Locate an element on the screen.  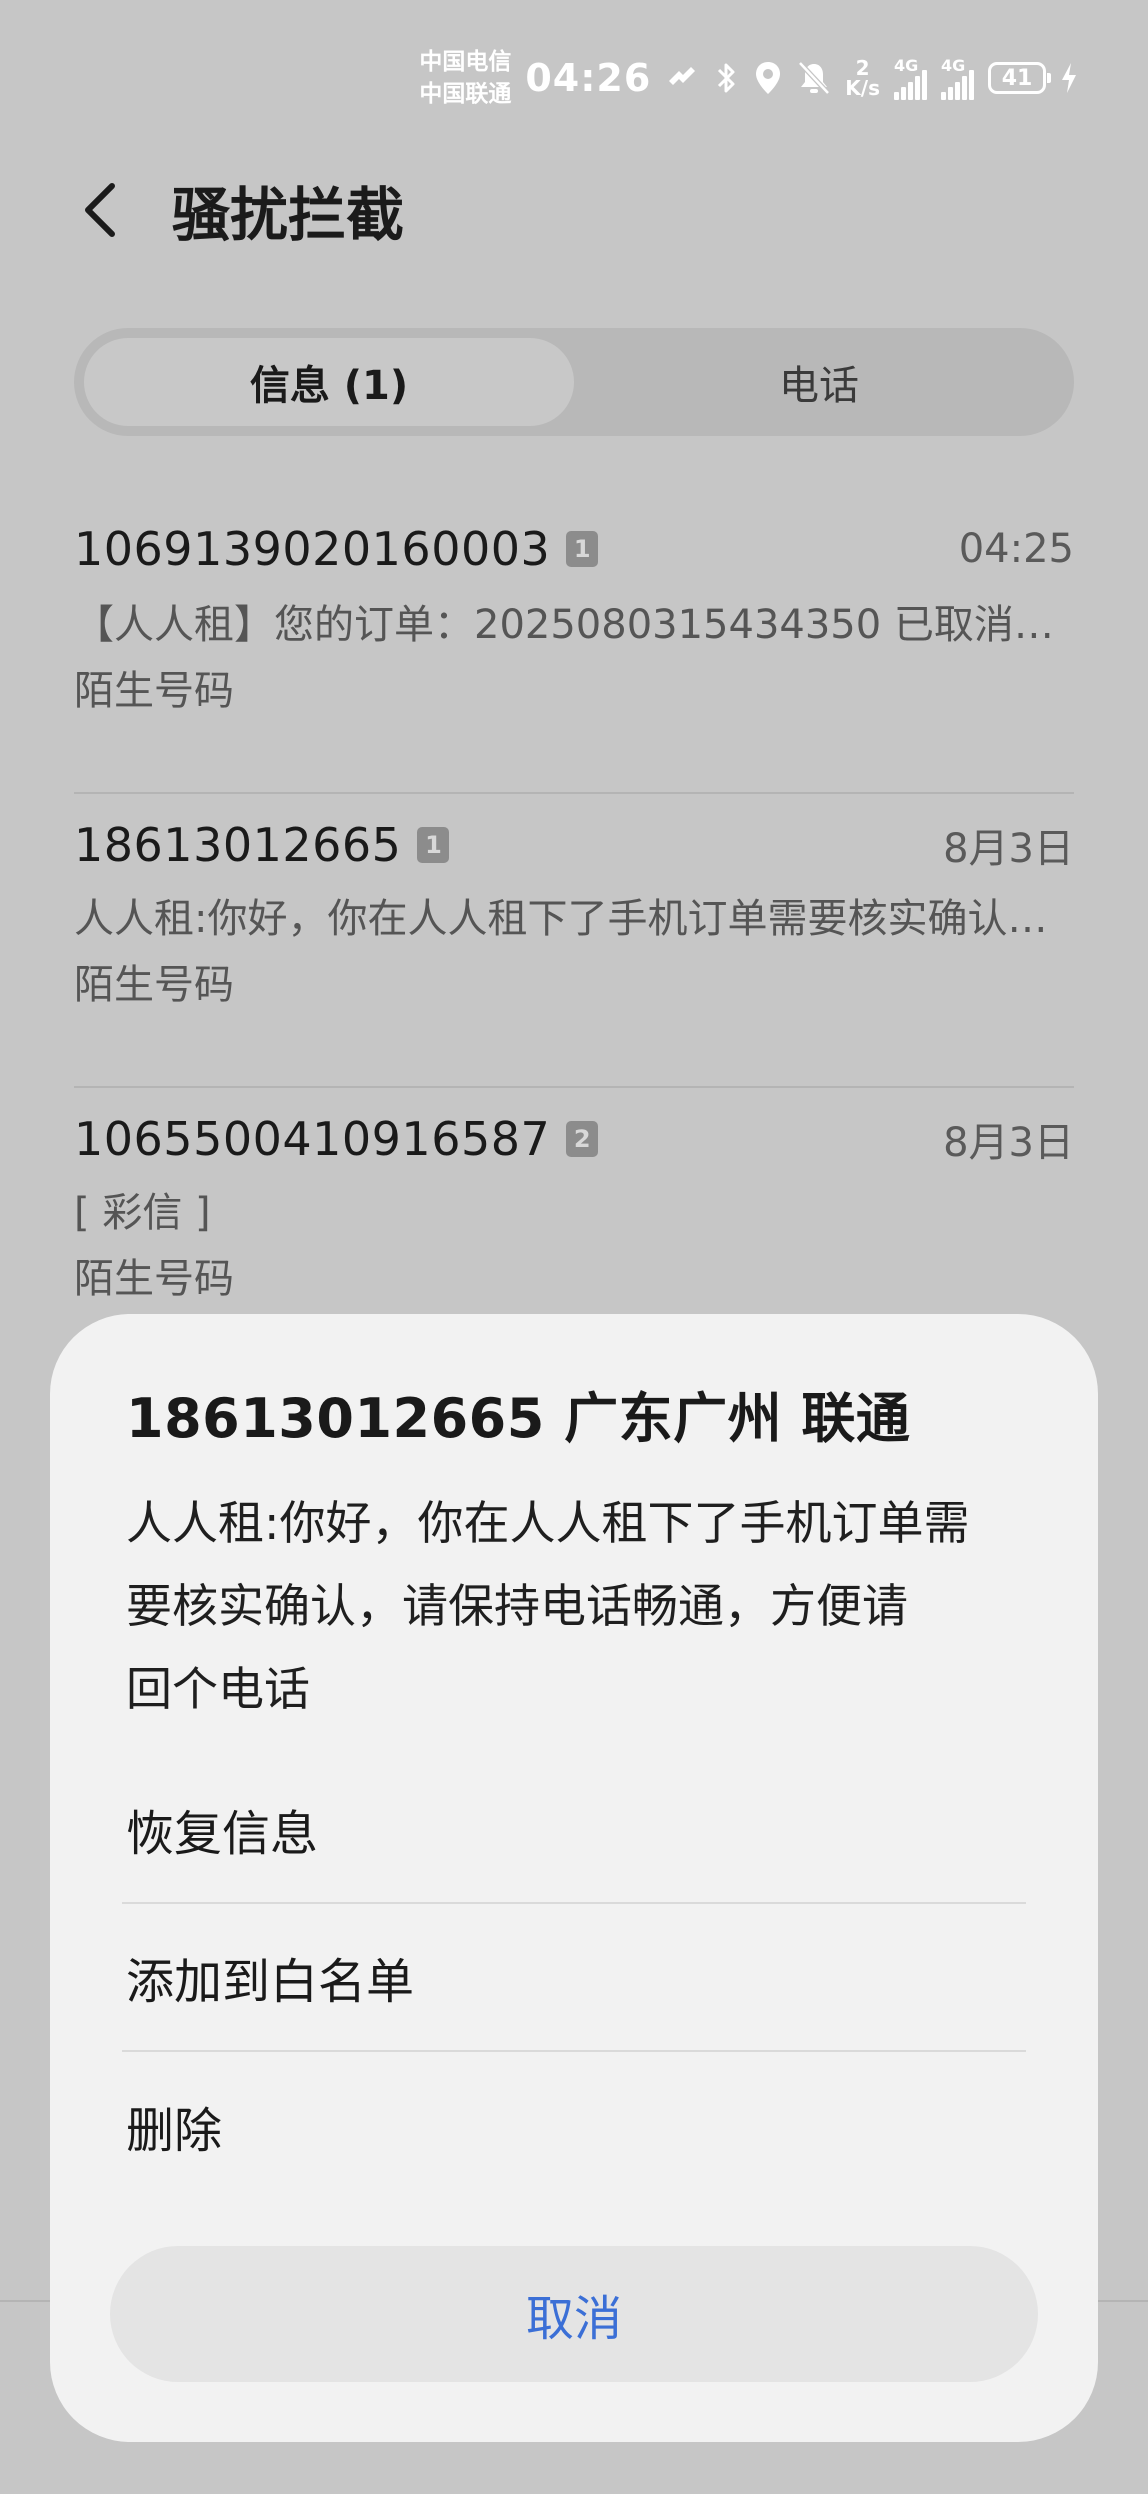
add-to-whitelist-button: 添加到白名单 is located at coordinates (574, 1978).